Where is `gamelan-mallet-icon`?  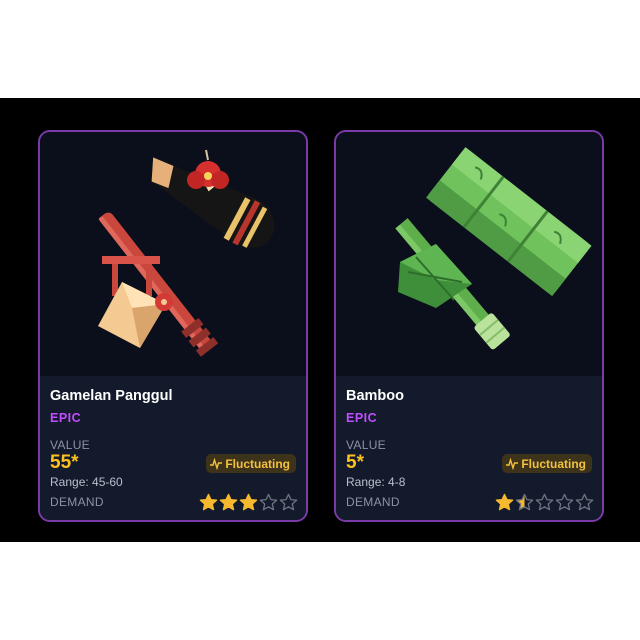 gamelan-mallet-icon is located at coordinates (186, 253).